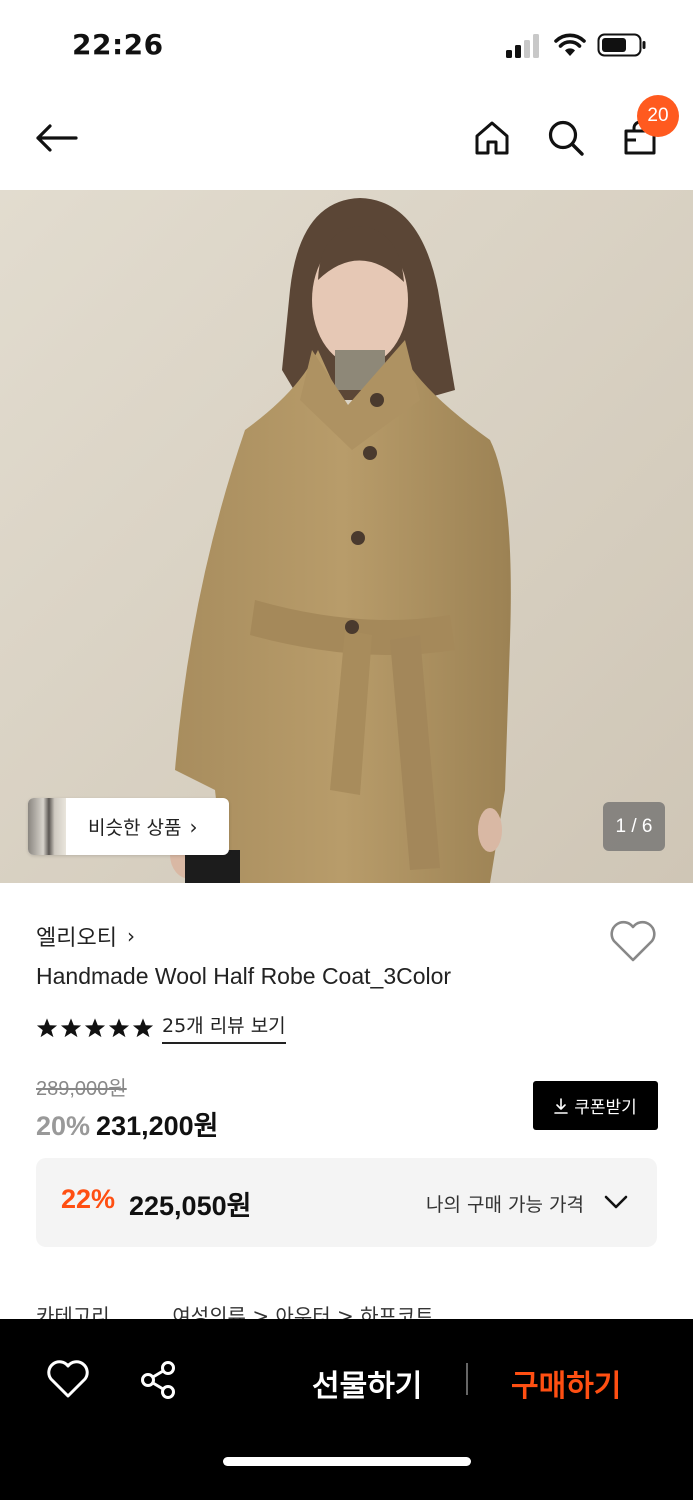  What do you see at coordinates (621, 45) in the screenshot?
I see `battery-icon` at bounding box center [621, 45].